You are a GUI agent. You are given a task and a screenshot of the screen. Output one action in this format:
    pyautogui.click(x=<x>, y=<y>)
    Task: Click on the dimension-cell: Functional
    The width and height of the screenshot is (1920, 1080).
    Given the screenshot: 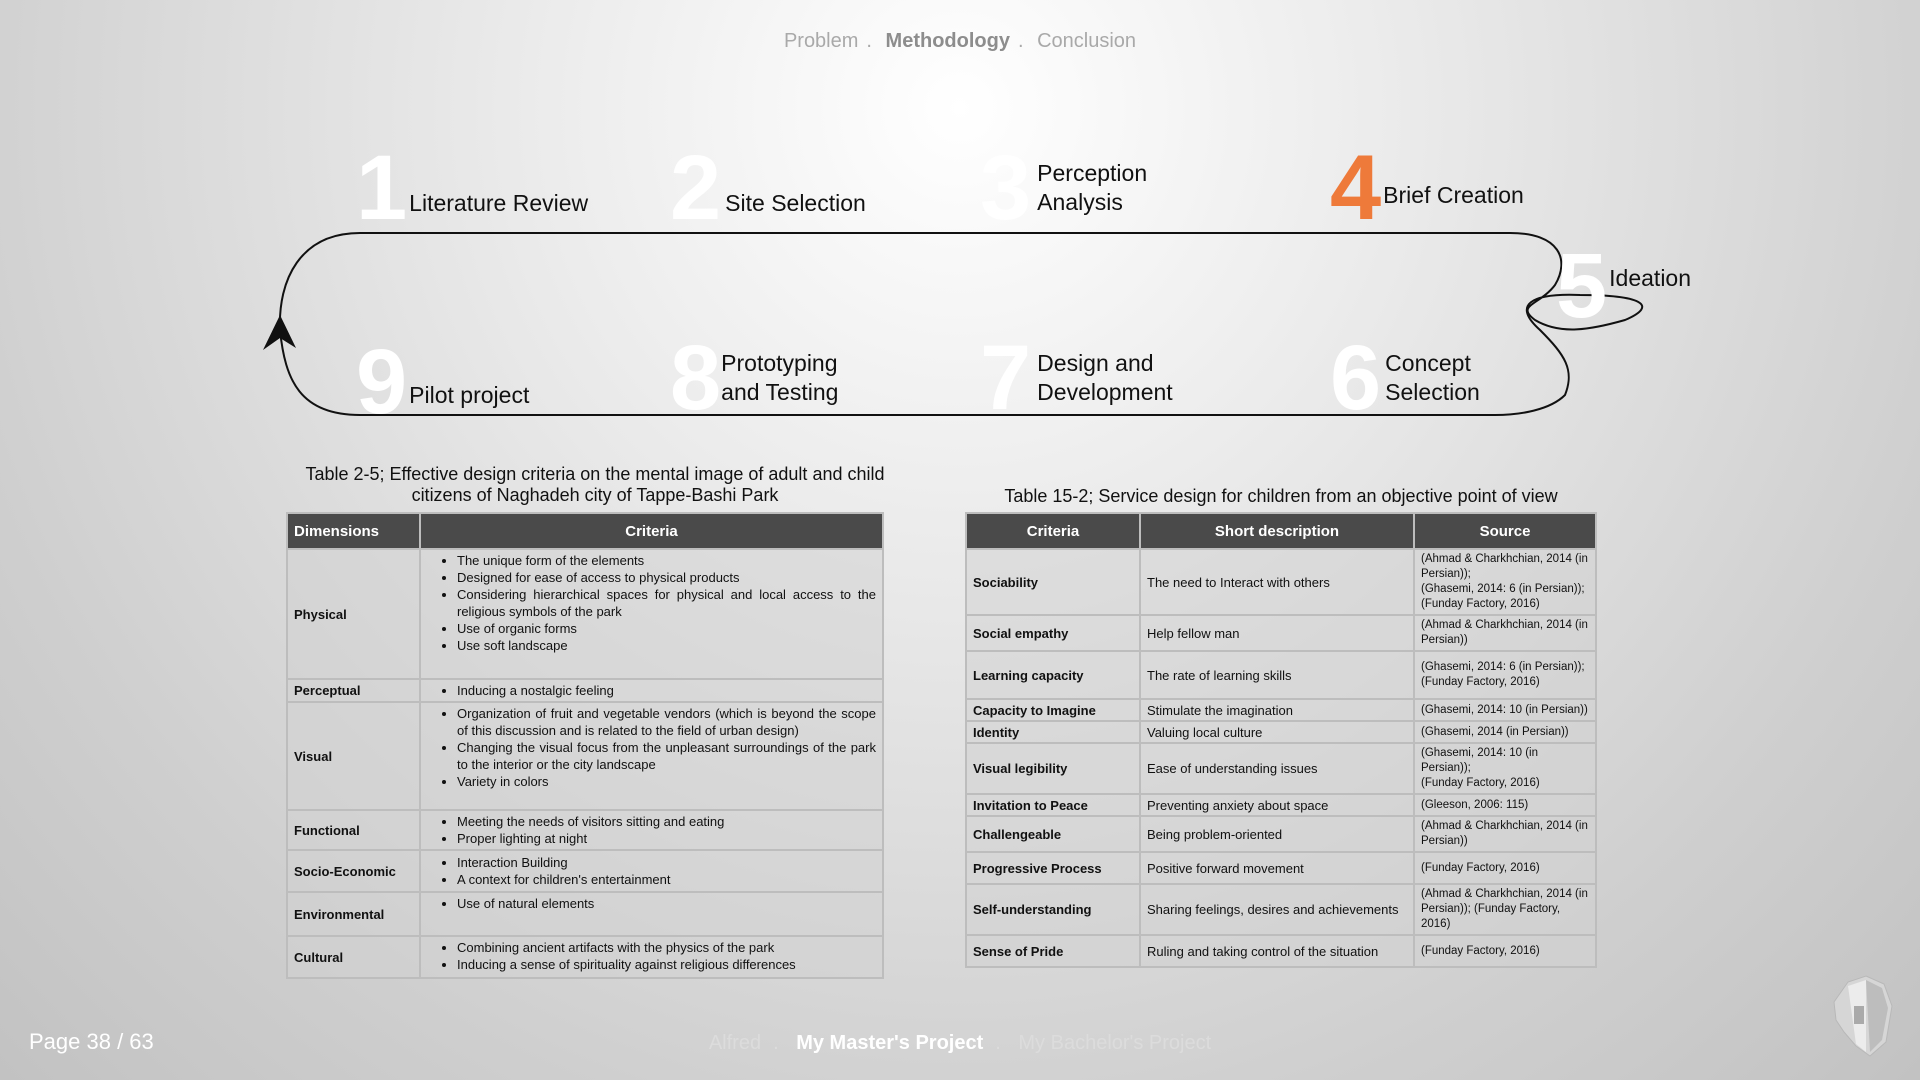 What is the action you would take?
    pyautogui.click(x=353, y=830)
    